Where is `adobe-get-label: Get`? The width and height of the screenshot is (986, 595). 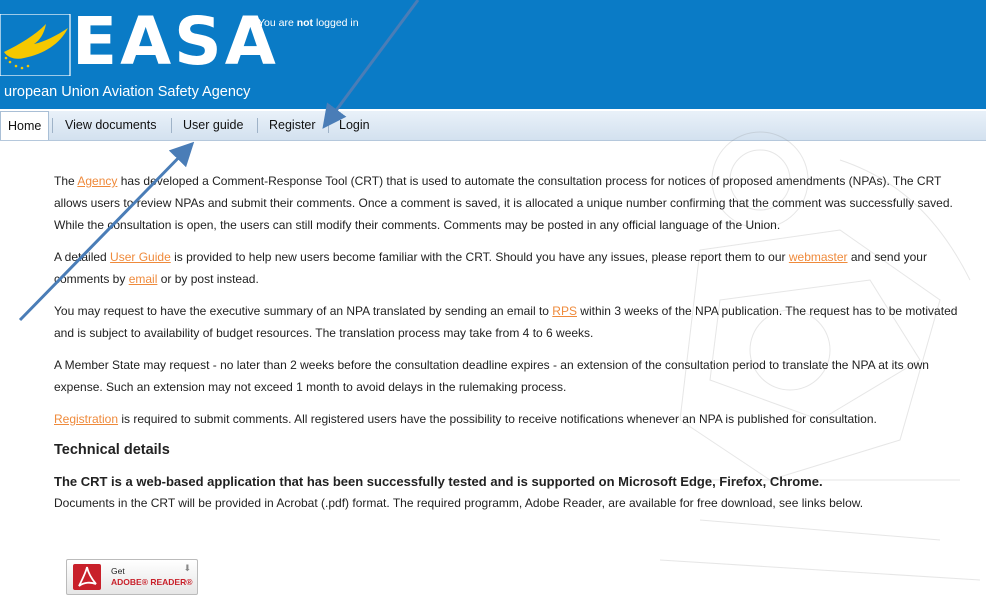 adobe-get-label: Get is located at coordinates (118, 571).